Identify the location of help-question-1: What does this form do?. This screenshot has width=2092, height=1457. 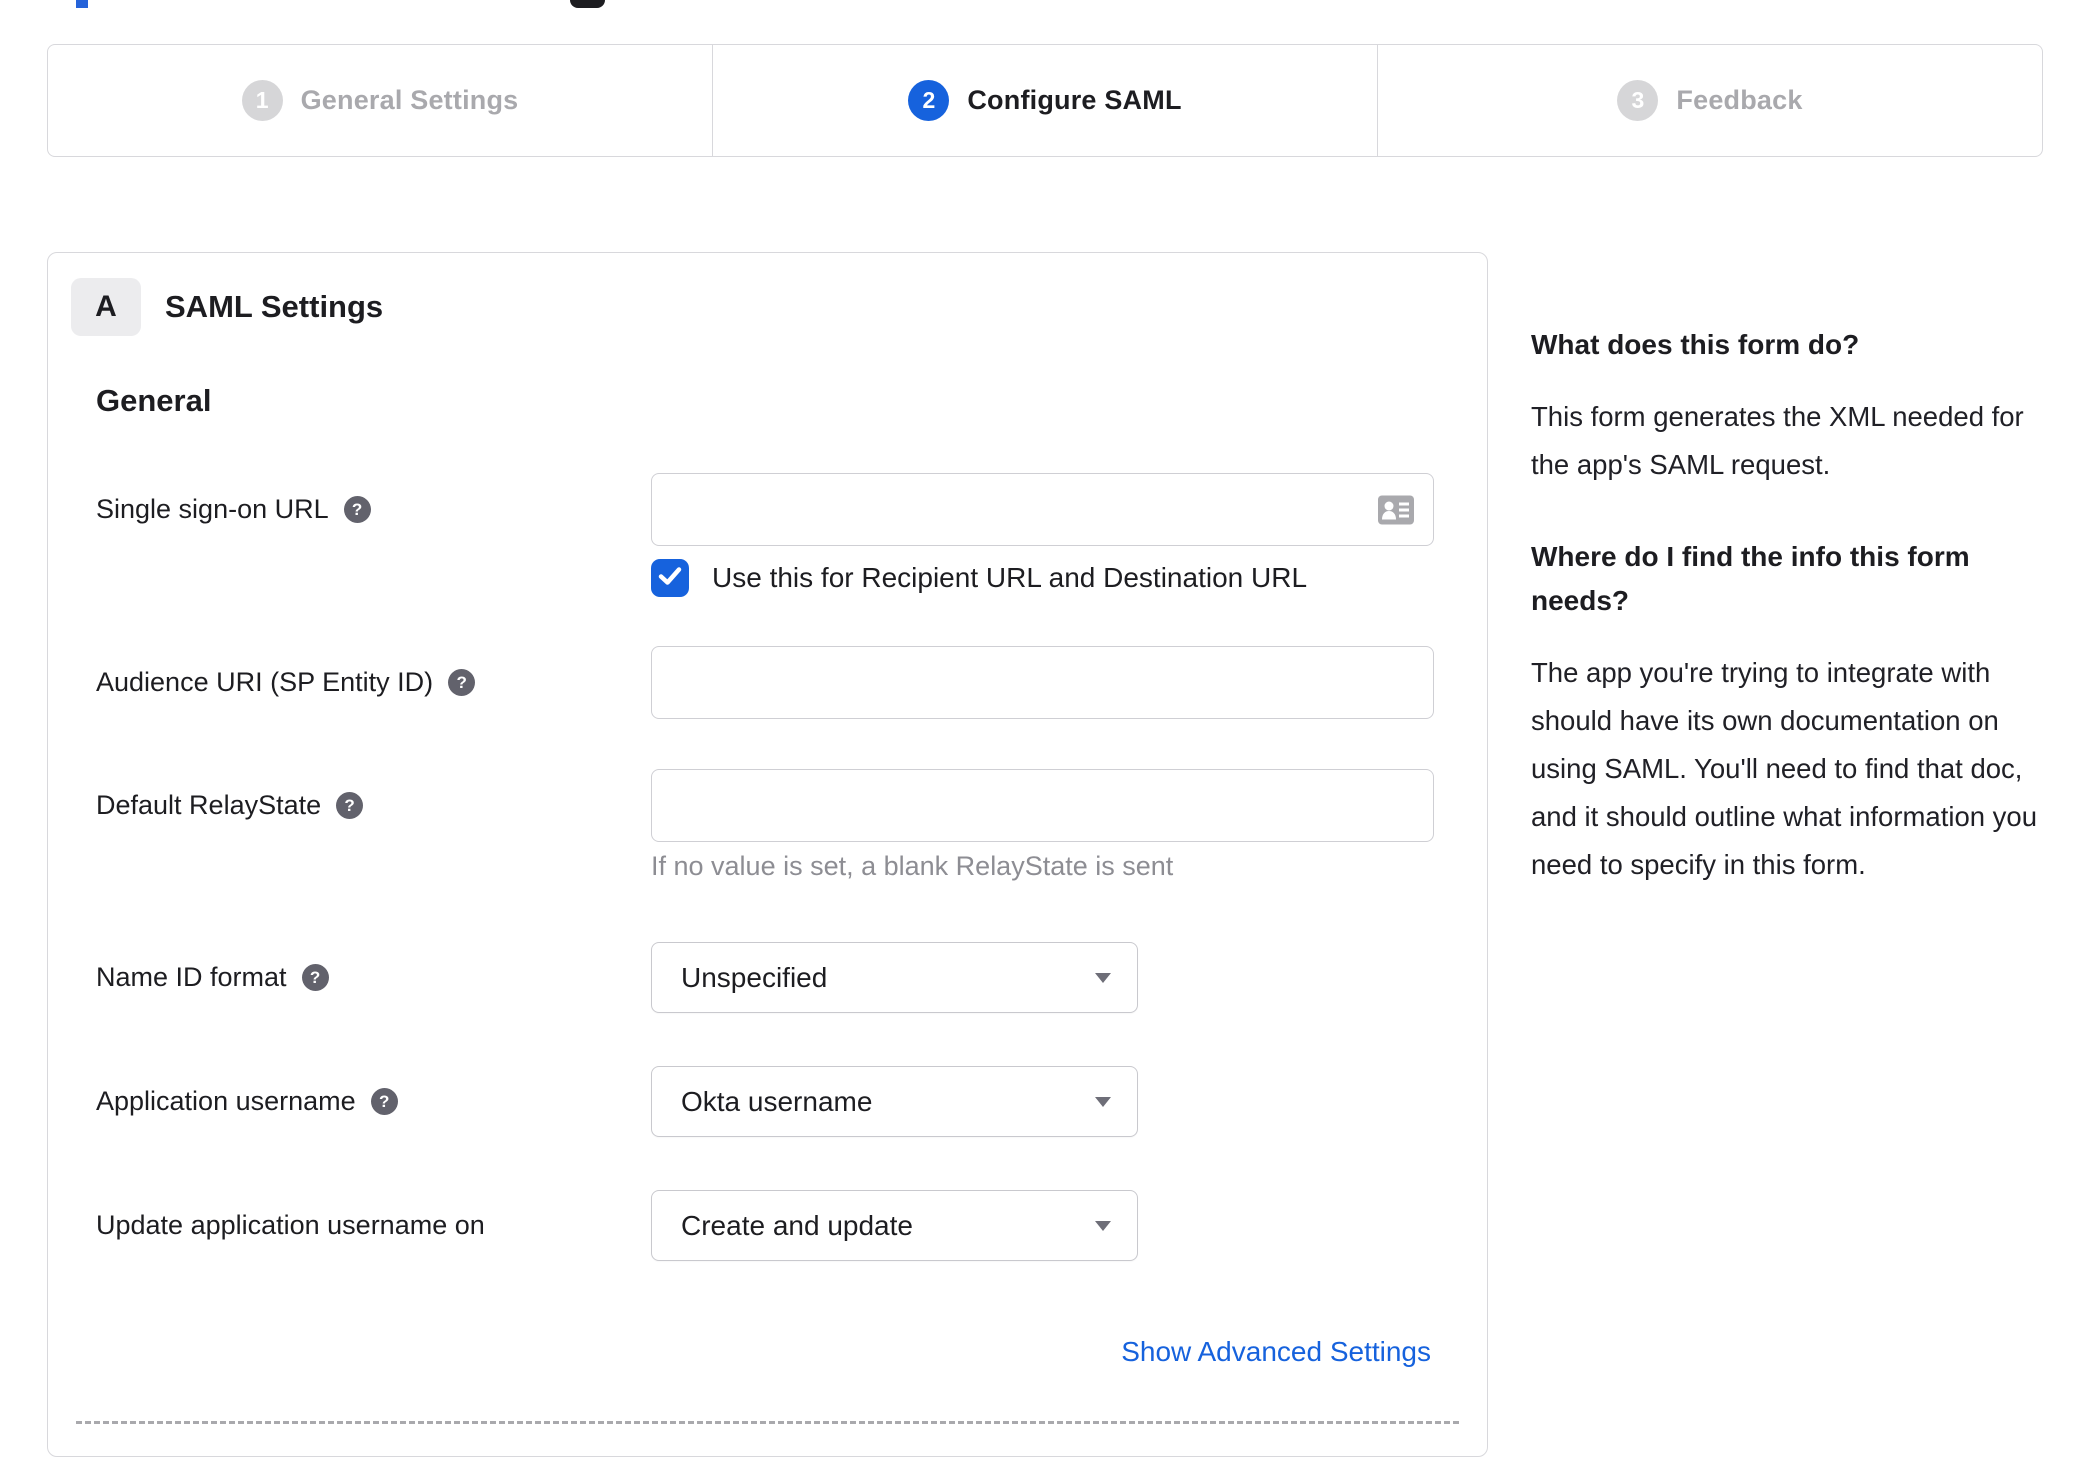
(1695, 344).